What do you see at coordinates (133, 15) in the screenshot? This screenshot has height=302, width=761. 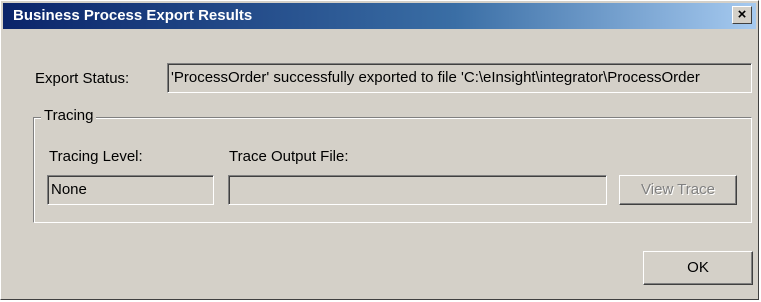 I see `window-title: Business Process Export Results` at bounding box center [133, 15].